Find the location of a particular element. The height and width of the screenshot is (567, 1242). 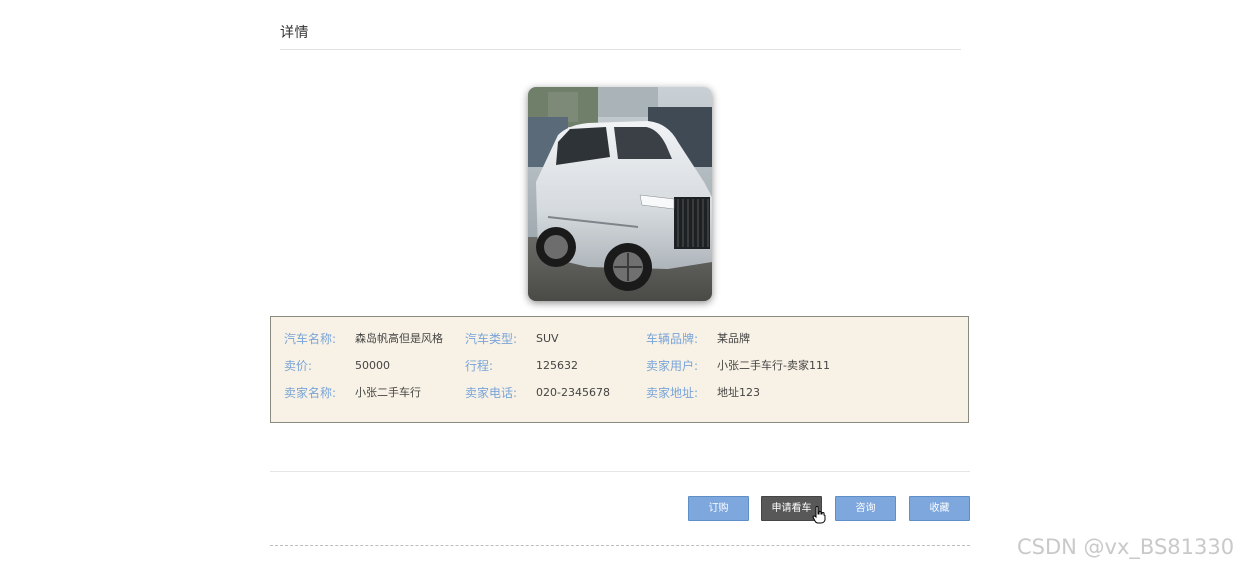

info-value: 020-2345678 is located at coordinates (573, 392).